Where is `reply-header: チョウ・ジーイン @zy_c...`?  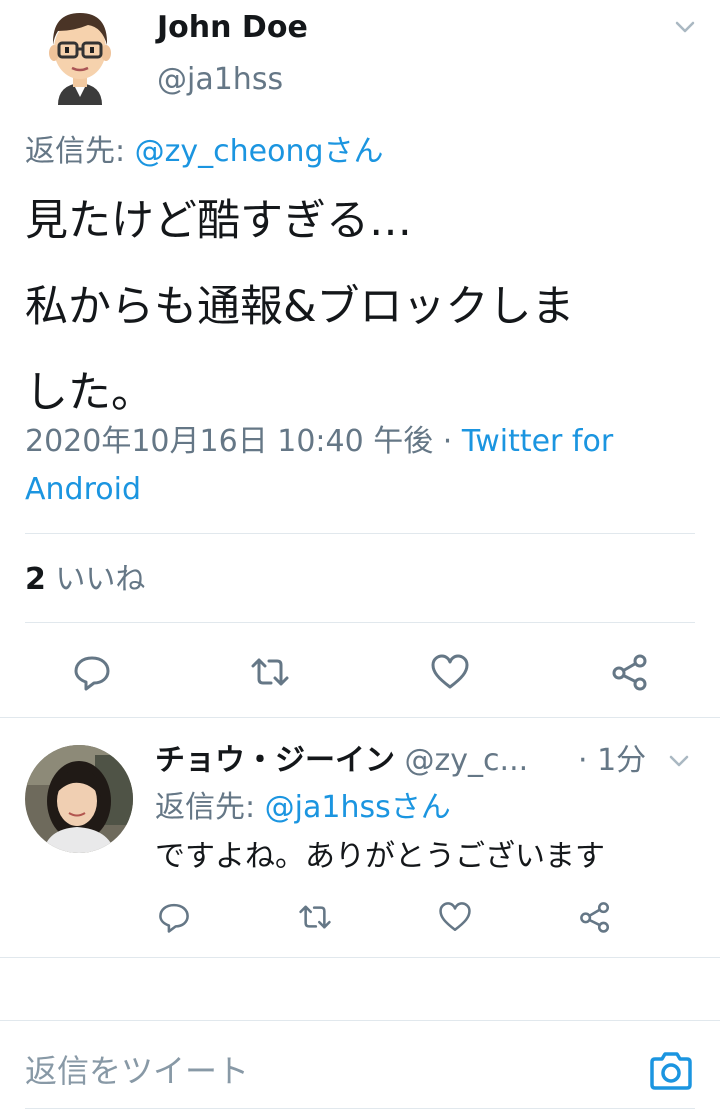 reply-header: チョウ・ジーイン @zy_c... is located at coordinates (341, 761).